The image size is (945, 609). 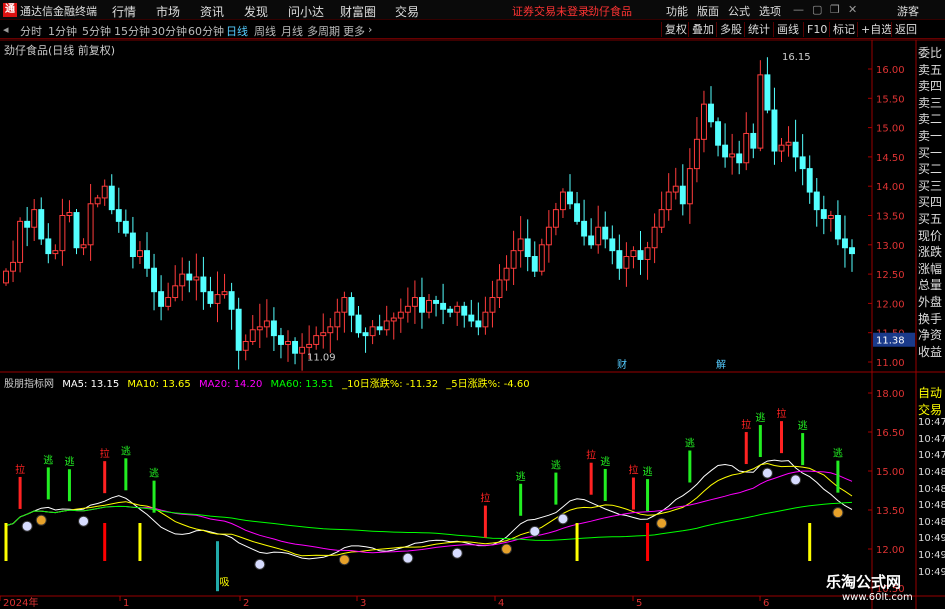 What do you see at coordinates (931, 118) in the screenshot?
I see `side-item: 卖二` at bounding box center [931, 118].